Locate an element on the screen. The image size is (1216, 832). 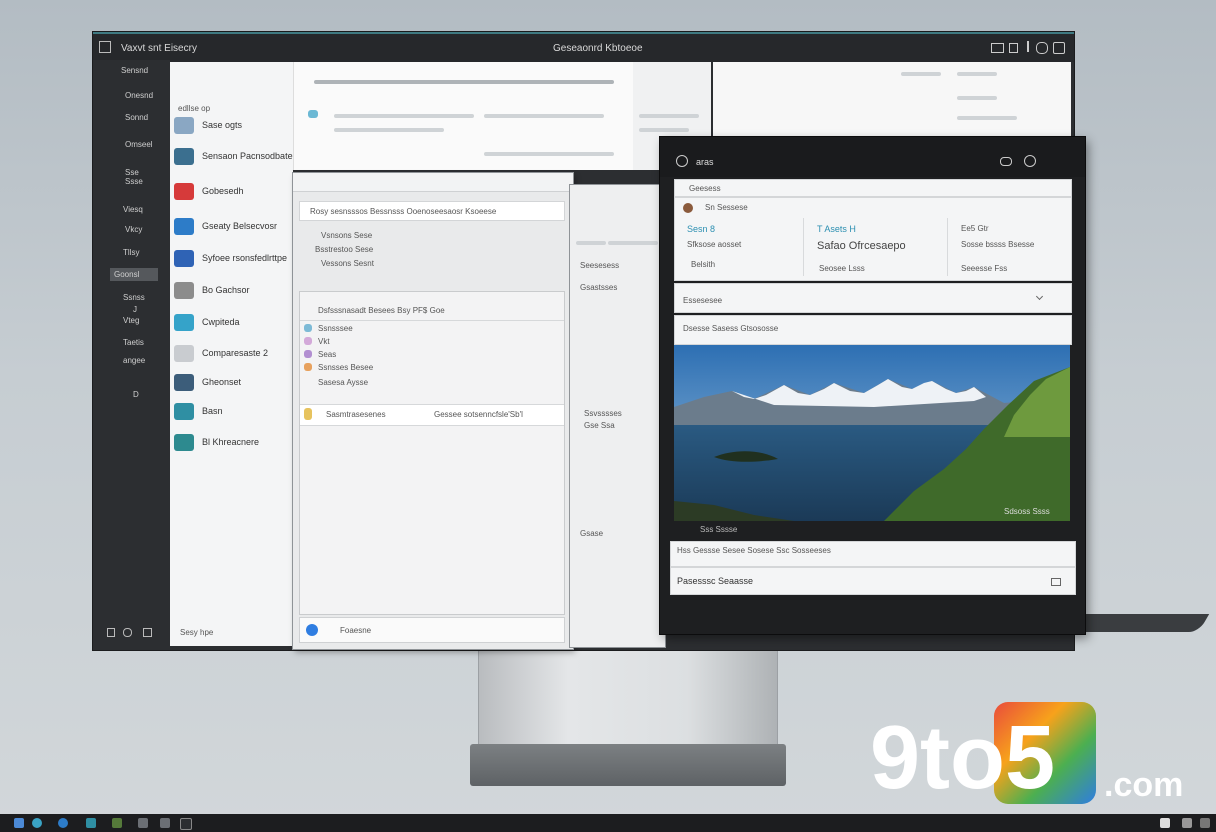
sidebar-item: Onesnd is located at coordinates (139, 95).